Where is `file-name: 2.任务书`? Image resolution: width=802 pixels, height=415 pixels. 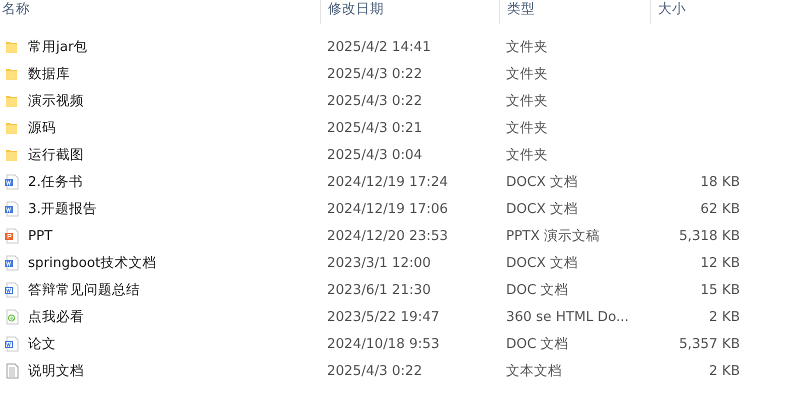 file-name: 2.任务书 is located at coordinates (55, 181).